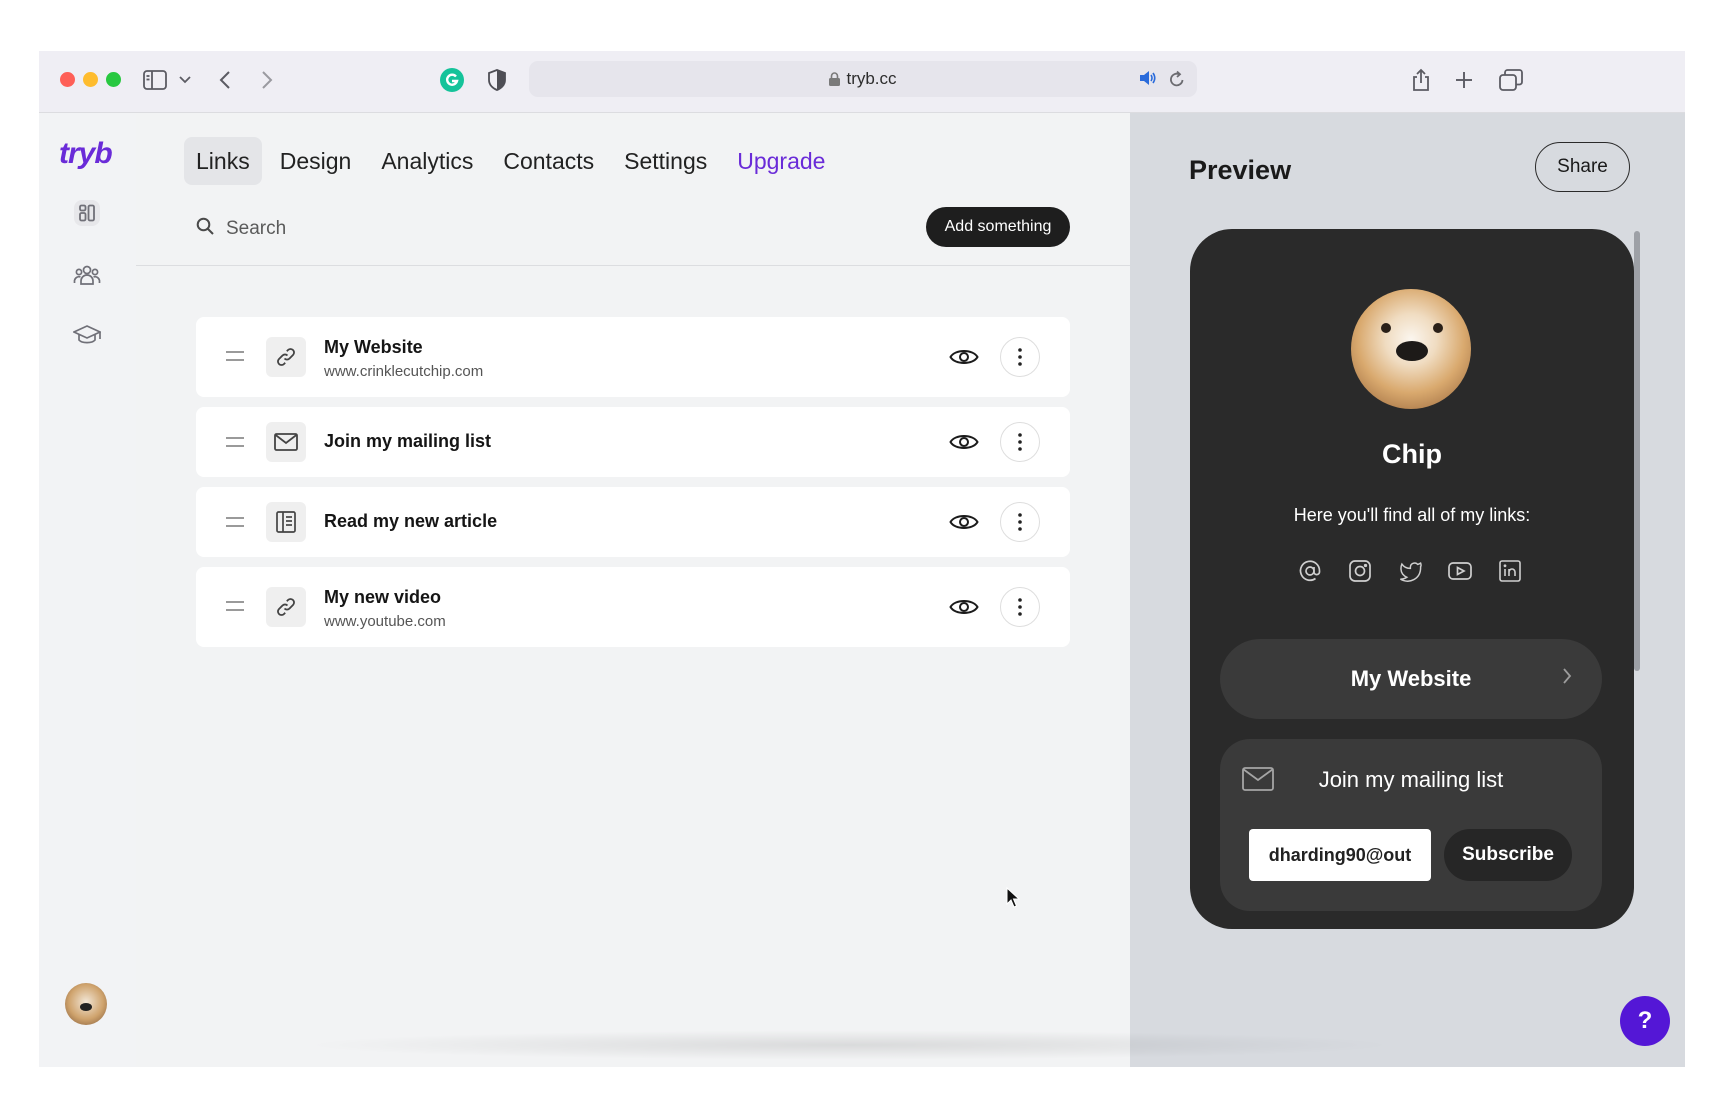 The height and width of the screenshot is (1116, 1723). I want to click on mouse-cursor-icon, so click(1013, 900).